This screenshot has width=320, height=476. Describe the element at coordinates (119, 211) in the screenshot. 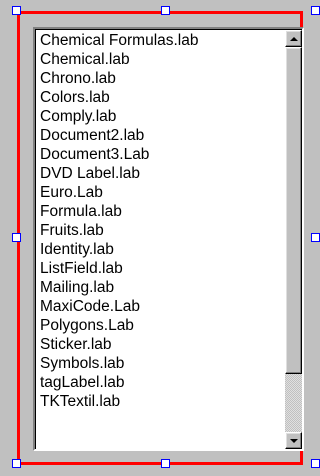

I see `list-item: Formula.lab` at that location.